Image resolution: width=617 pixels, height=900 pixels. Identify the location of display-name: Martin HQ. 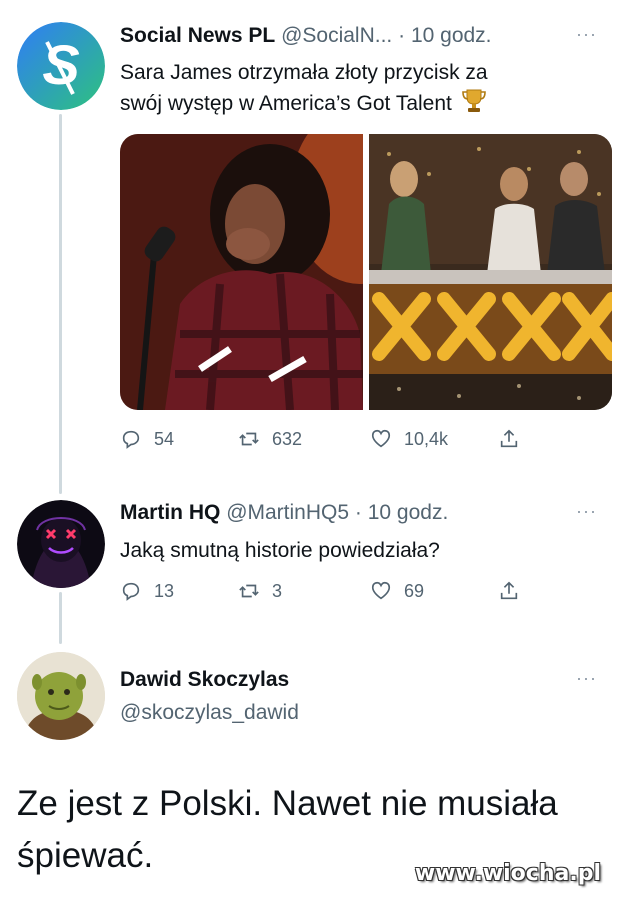
(170, 512).